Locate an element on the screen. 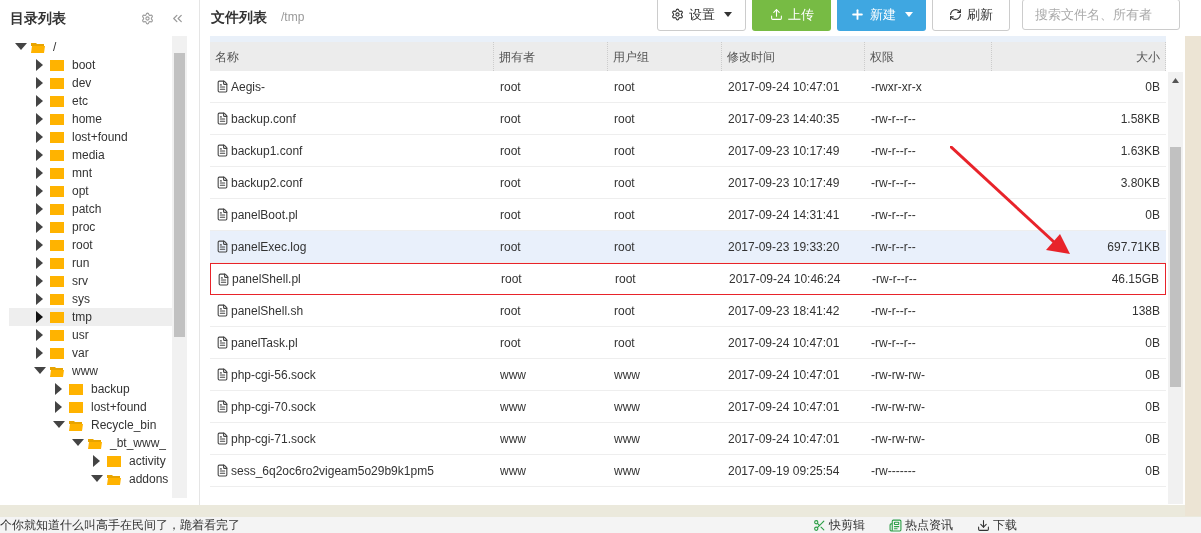 This screenshot has height=533, width=1201. column-header: 拥有者 is located at coordinates (551, 56).